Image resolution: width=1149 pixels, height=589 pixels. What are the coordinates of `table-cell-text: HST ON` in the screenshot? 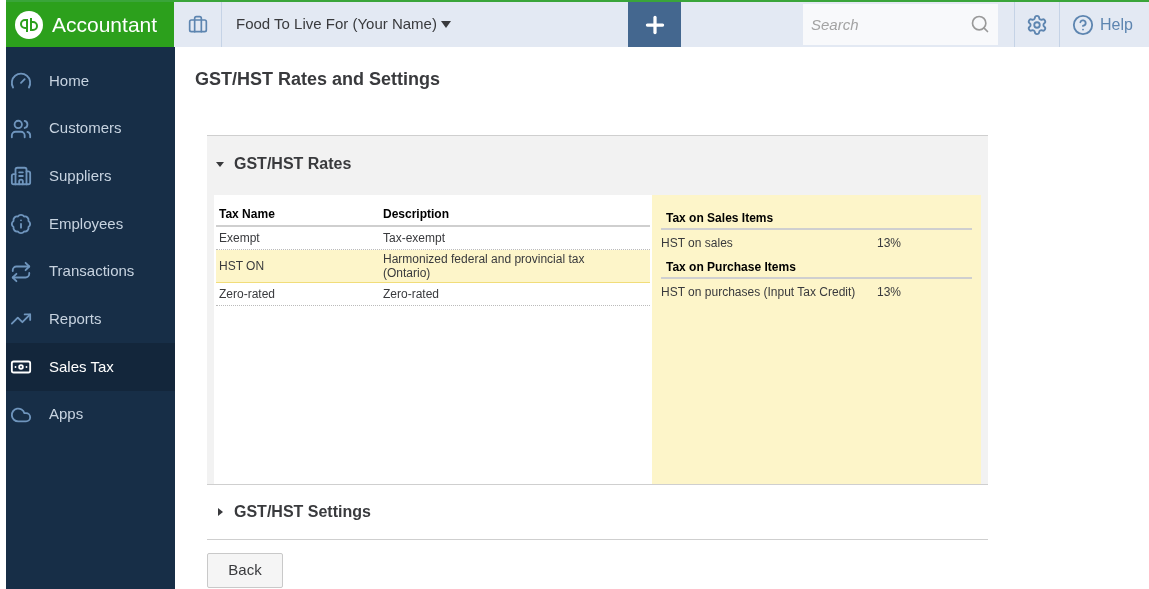 It's located at (242, 266).